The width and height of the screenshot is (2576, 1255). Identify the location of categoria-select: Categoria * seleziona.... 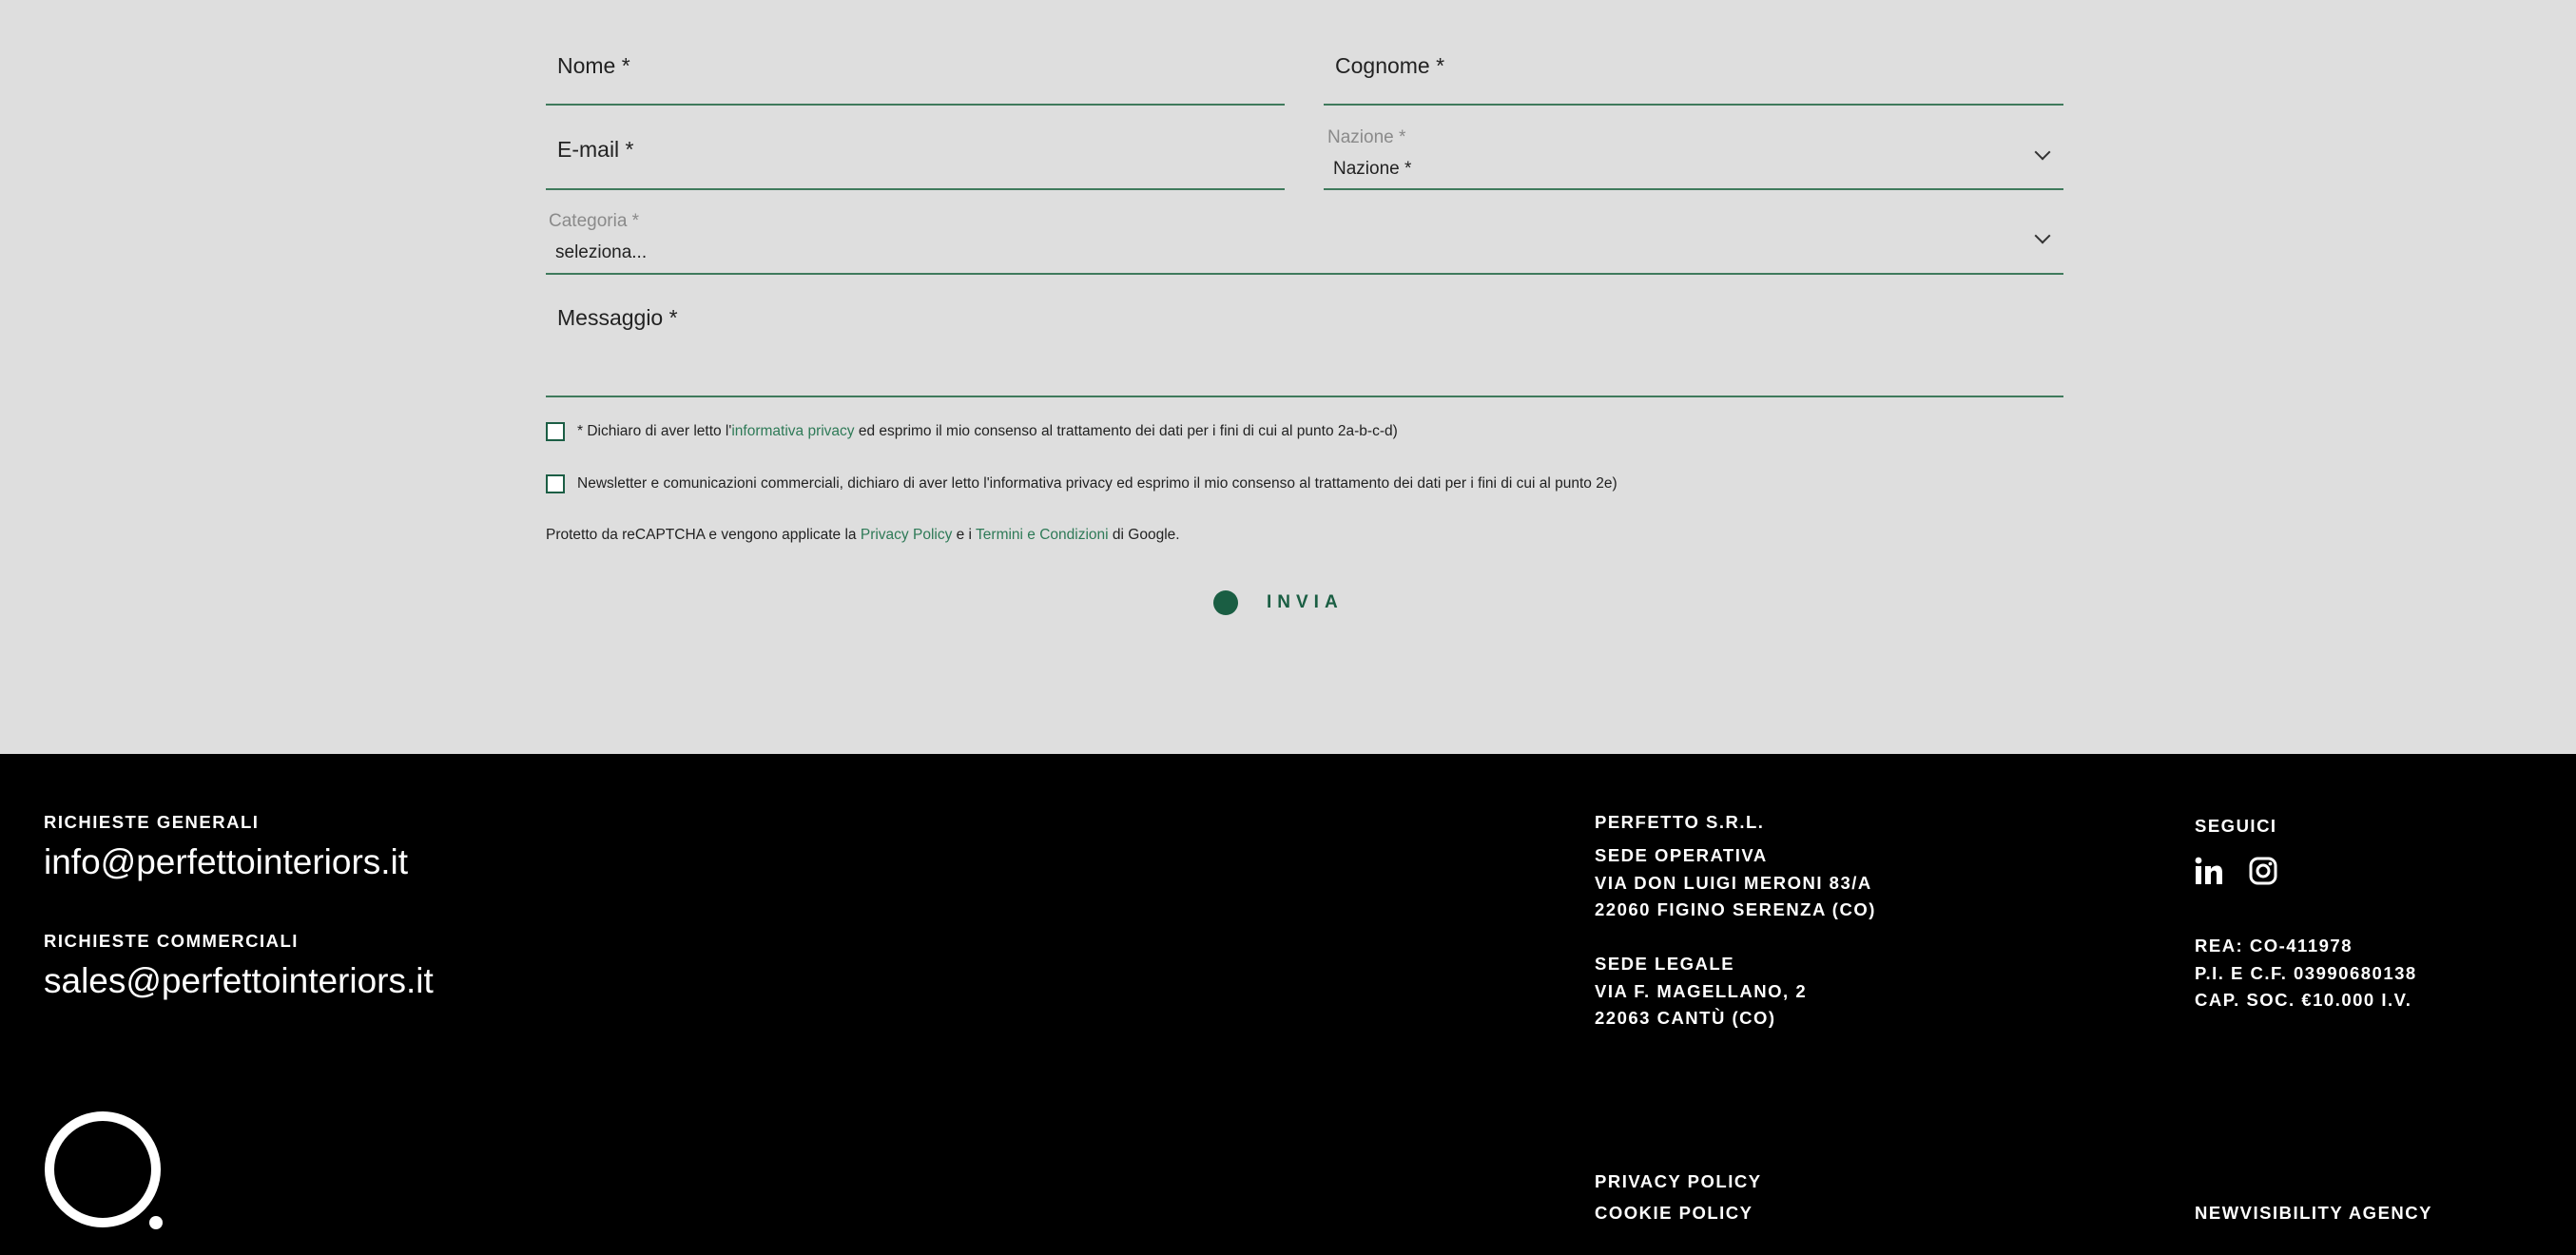
(1304, 243).